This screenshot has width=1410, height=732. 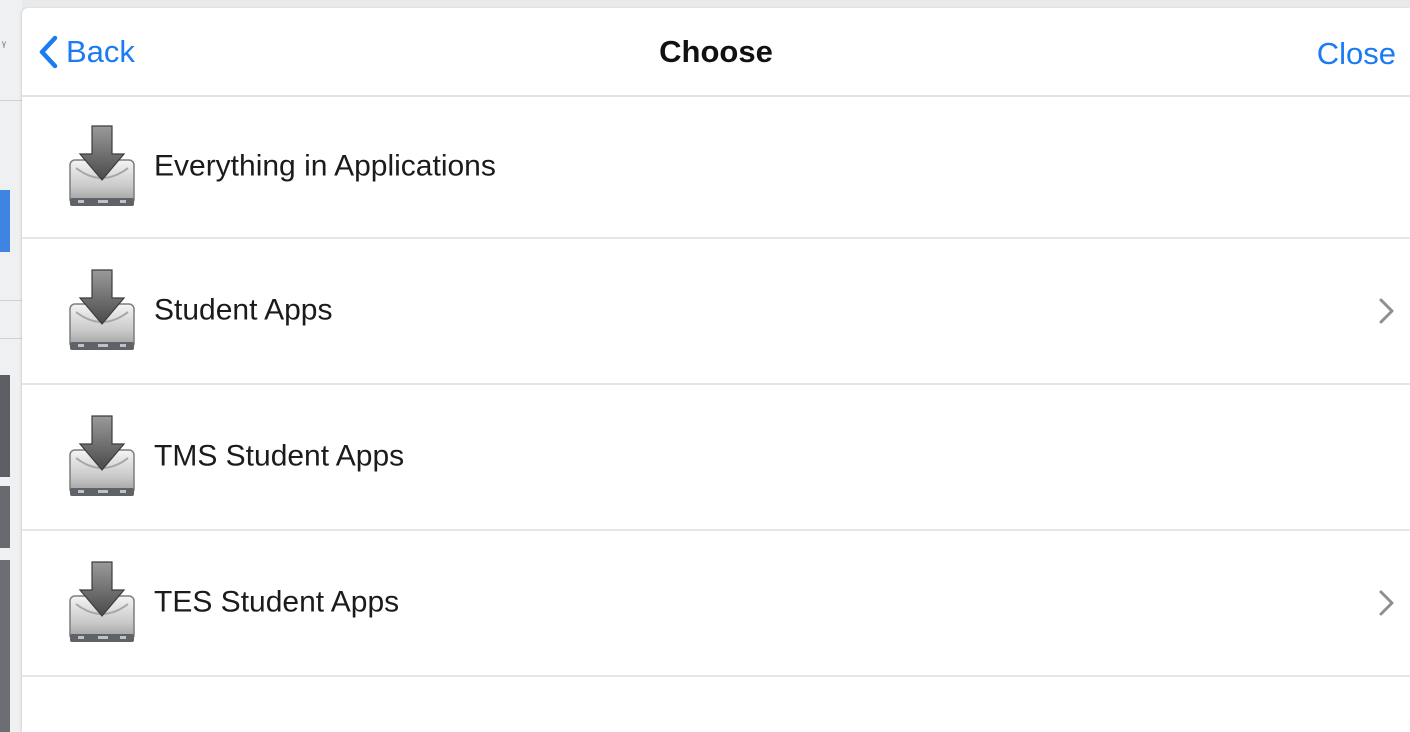 What do you see at coordinates (11, 366) in the screenshot?
I see `background-sidebar-strip: ᵞ` at bounding box center [11, 366].